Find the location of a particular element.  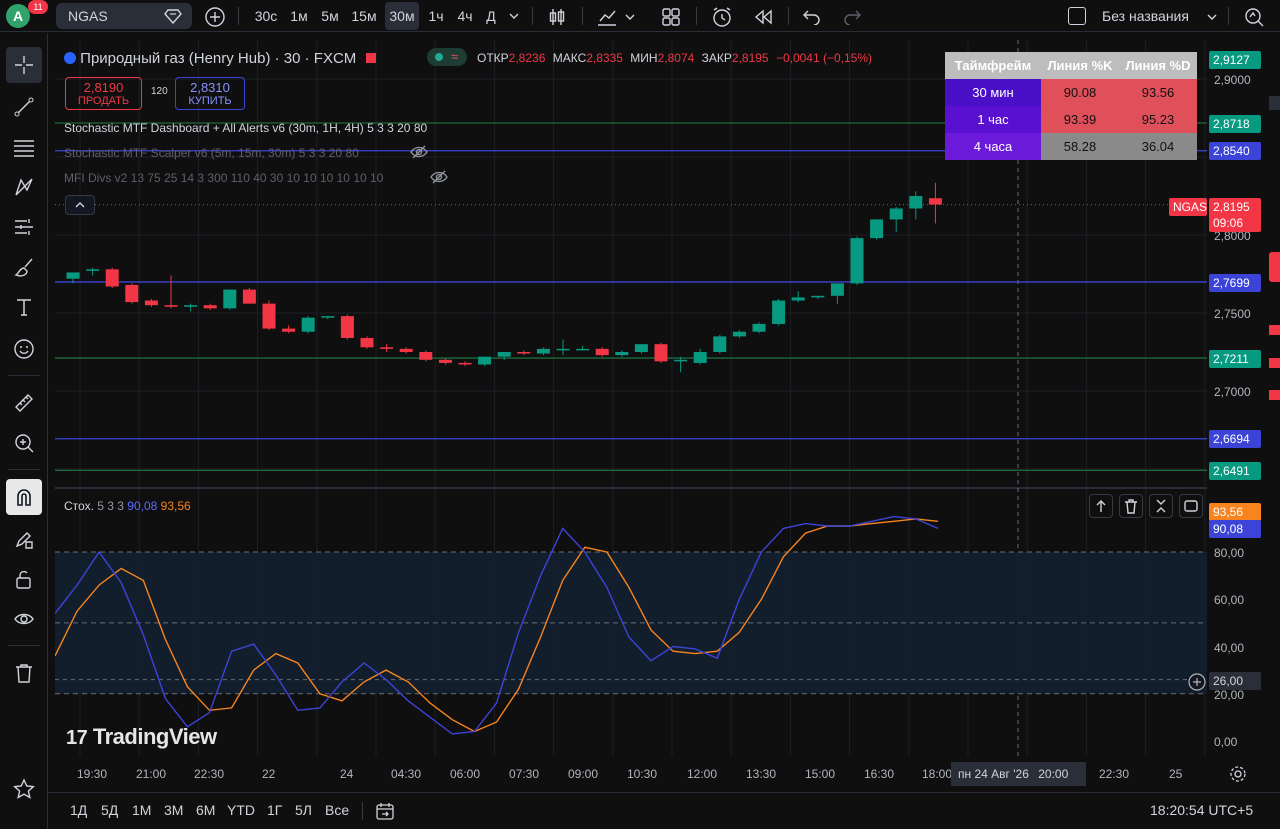

stoch-legend: Стох. 5 3 3 90,08 93,56 is located at coordinates (127, 506).